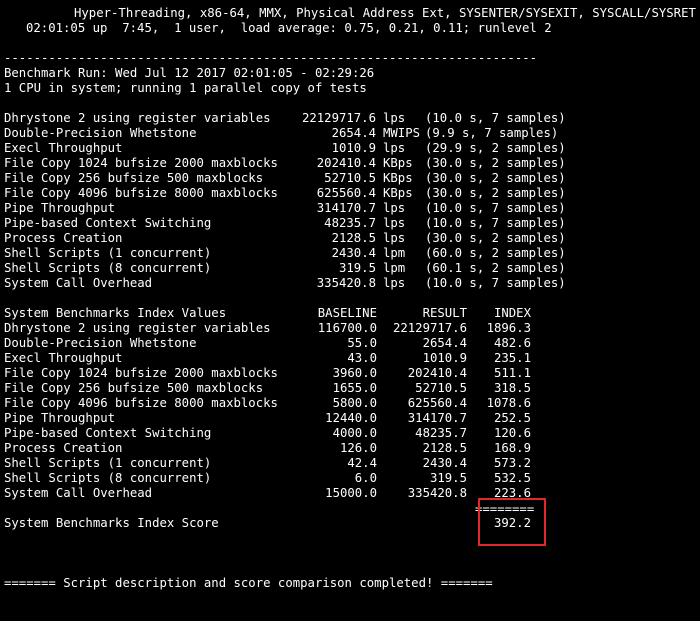 This screenshot has width=700, height=621. What do you see at coordinates (437, 373) in the screenshot?
I see `index-row-result: 202410.4` at bounding box center [437, 373].